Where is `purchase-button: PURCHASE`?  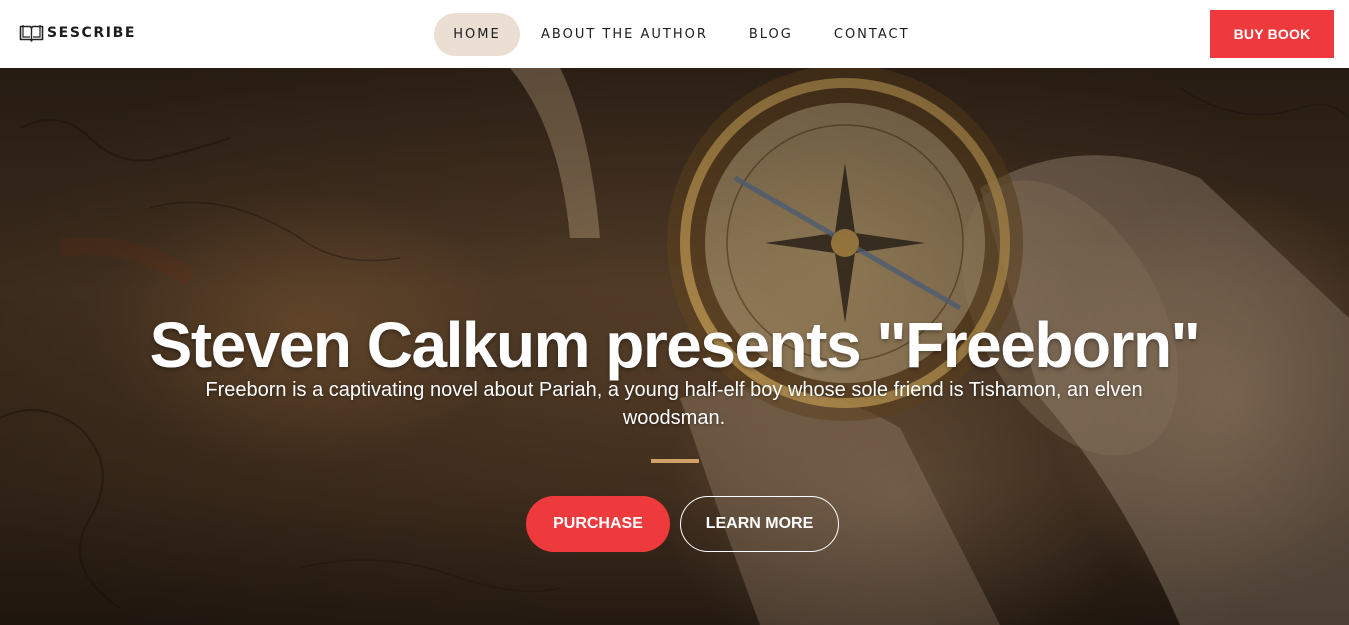 purchase-button: PURCHASE is located at coordinates (598, 524).